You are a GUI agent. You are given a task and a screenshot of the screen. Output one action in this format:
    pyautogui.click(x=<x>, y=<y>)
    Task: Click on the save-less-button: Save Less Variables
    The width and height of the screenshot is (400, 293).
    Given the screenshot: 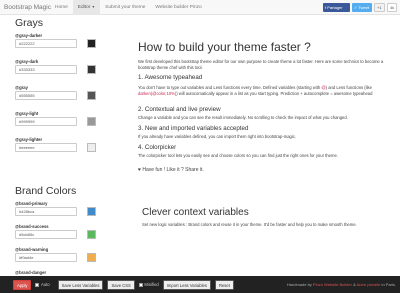 What is the action you would take?
    pyautogui.click(x=80, y=284)
    